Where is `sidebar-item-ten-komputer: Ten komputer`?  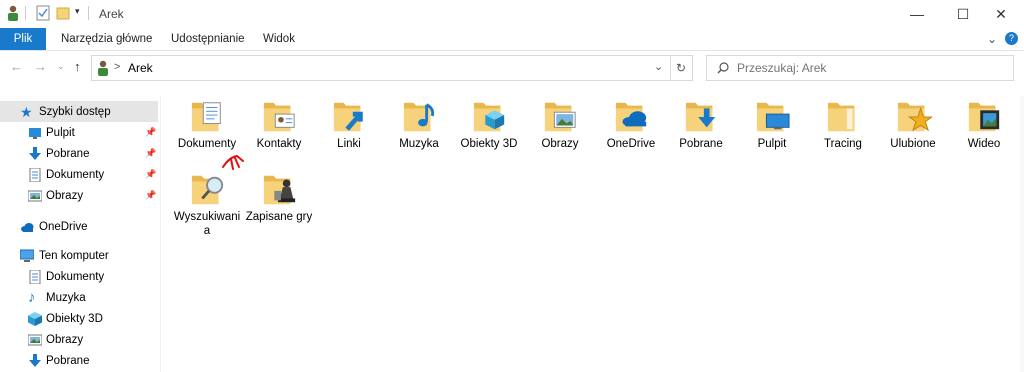 sidebar-item-ten-komputer: Ten komputer is located at coordinates (79, 255).